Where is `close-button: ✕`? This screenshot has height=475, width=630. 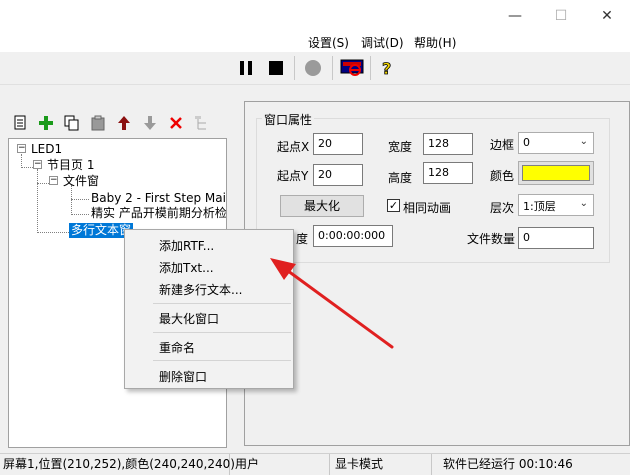 close-button: ✕ is located at coordinates (607, 15).